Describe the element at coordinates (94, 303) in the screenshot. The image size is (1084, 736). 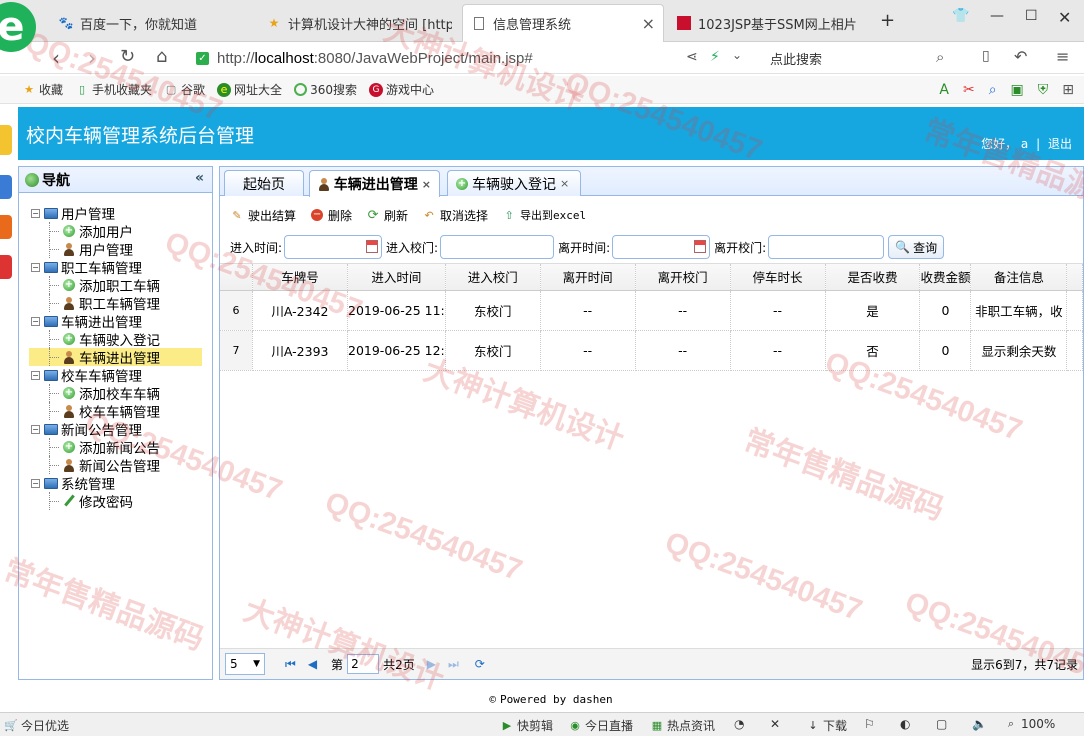
I see `nav-item-1-1: 职工车辆管理` at that location.